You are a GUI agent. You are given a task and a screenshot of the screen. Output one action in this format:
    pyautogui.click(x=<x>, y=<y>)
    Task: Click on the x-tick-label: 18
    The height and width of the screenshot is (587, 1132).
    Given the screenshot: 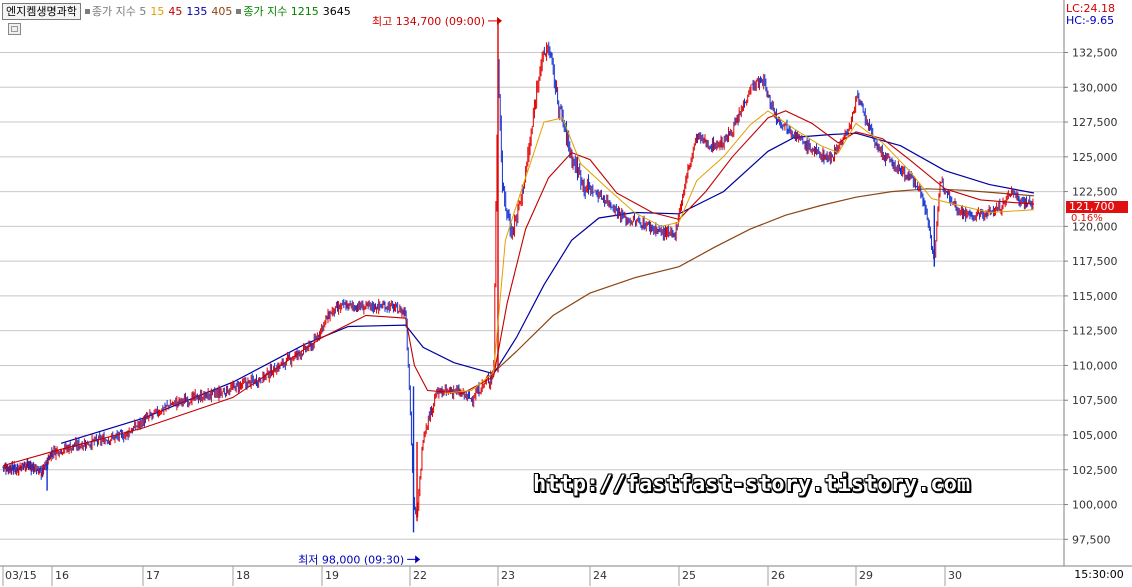 What is the action you would take?
    pyautogui.click(x=243, y=575)
    